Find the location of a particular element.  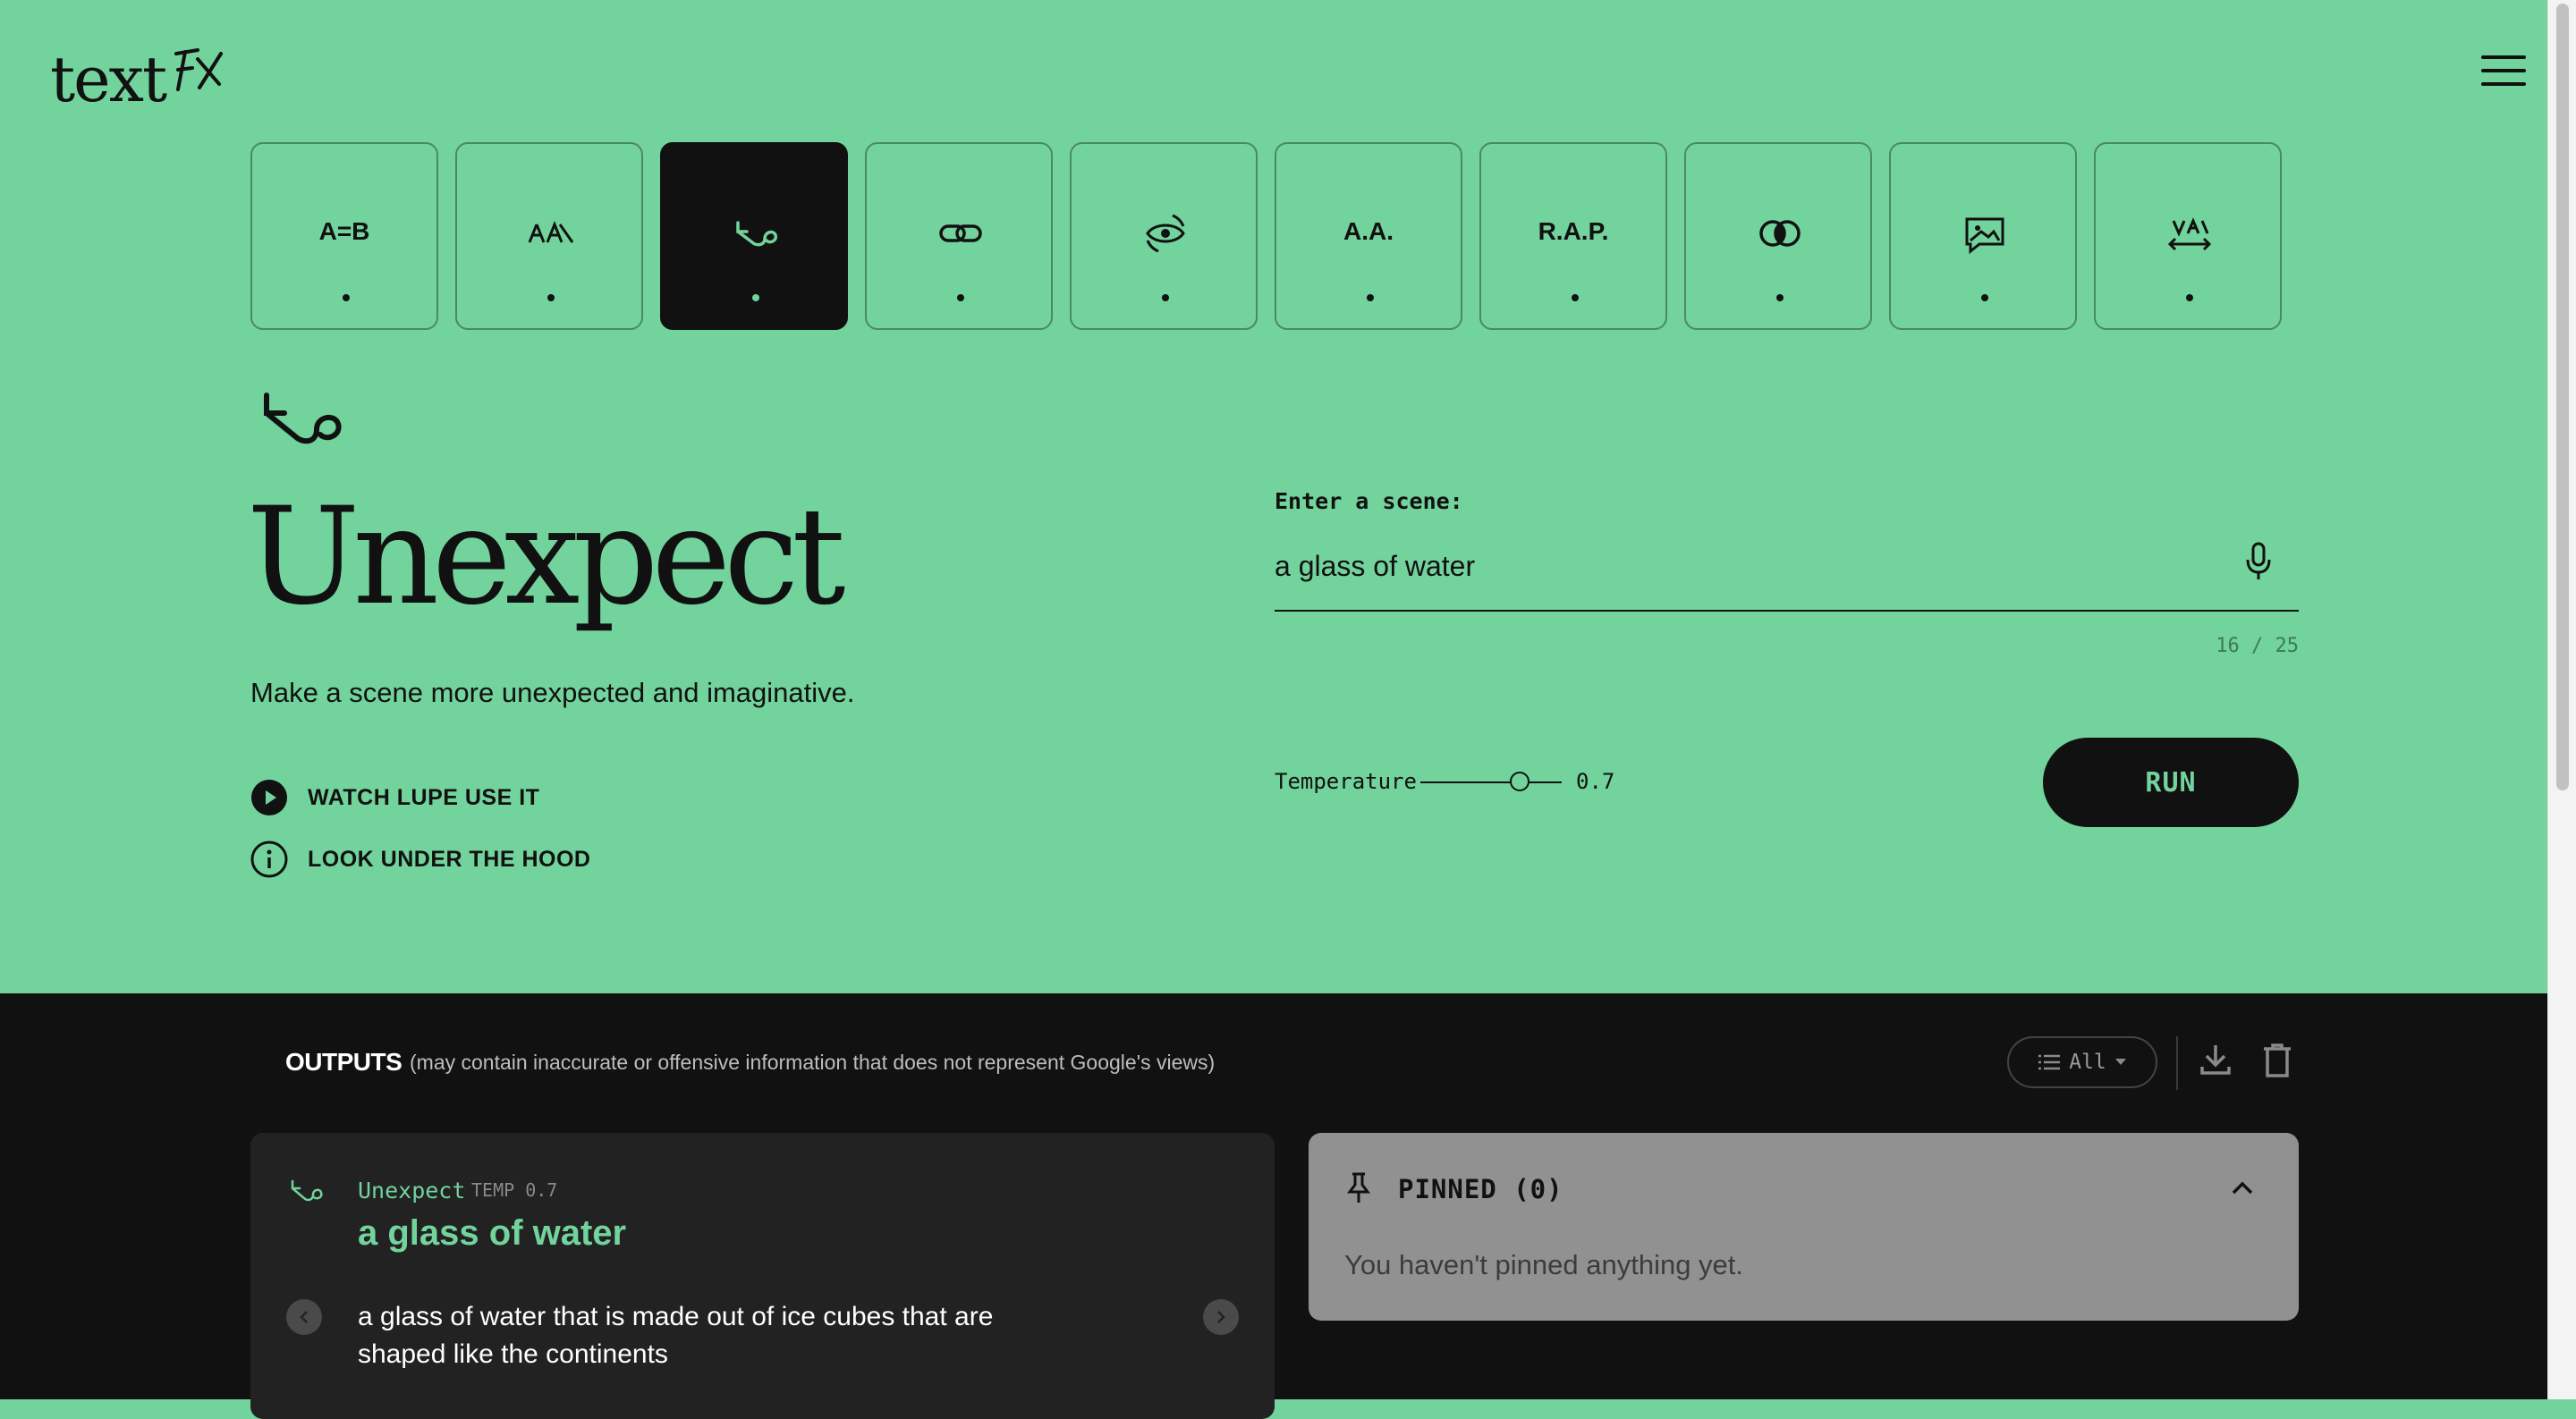

tool-unexpect is located at coordinates (754, 236).